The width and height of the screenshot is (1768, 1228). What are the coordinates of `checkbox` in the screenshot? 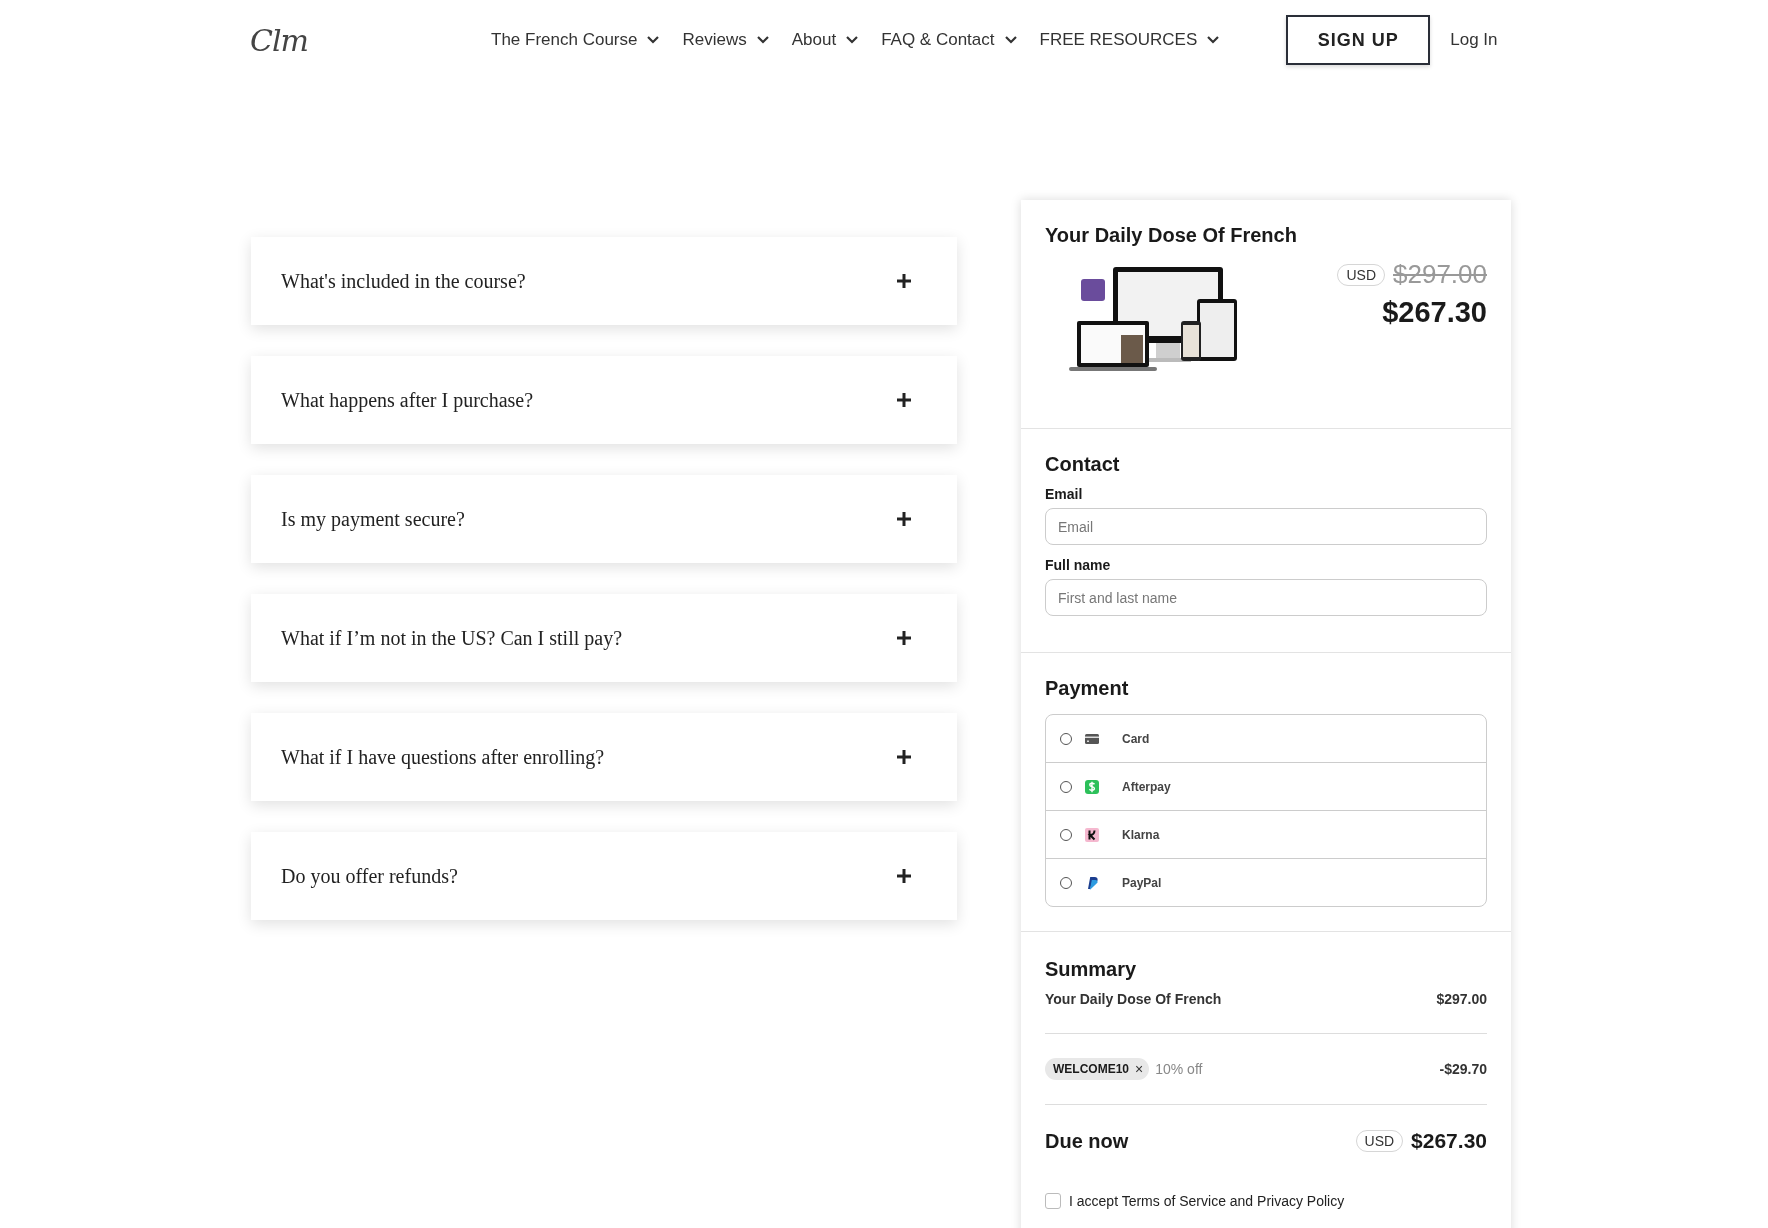 It's located at (1053, 1201).